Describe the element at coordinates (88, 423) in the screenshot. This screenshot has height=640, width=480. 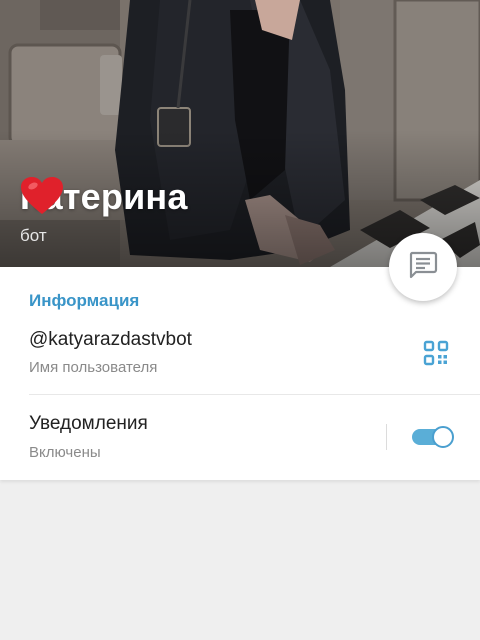
I see `notifications-title: Уведомления` at that location.